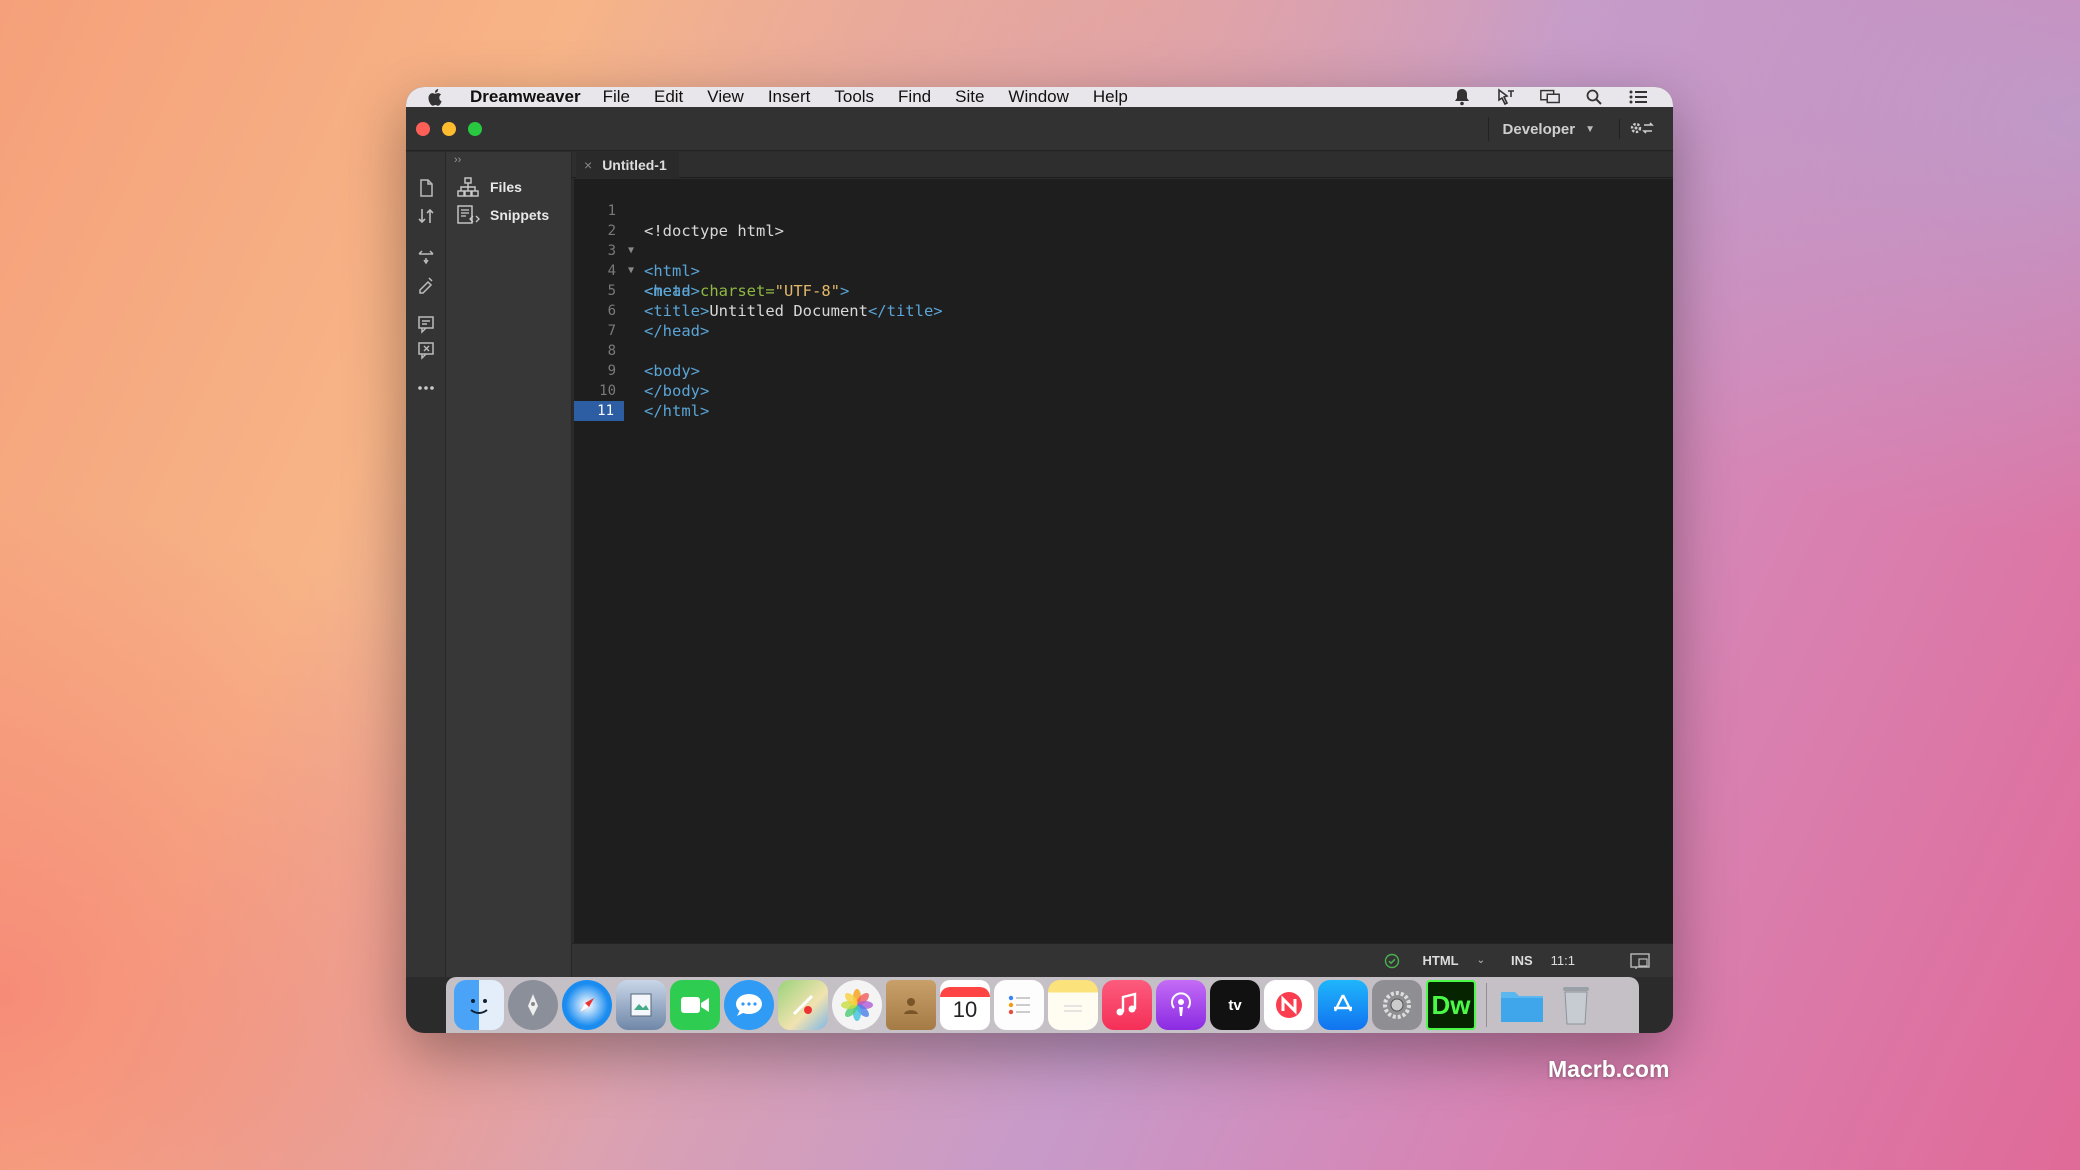 The width and height of the screenshot is (2080, 1170). I want to click on code-line: 9 </body>, so click(1123, 370).